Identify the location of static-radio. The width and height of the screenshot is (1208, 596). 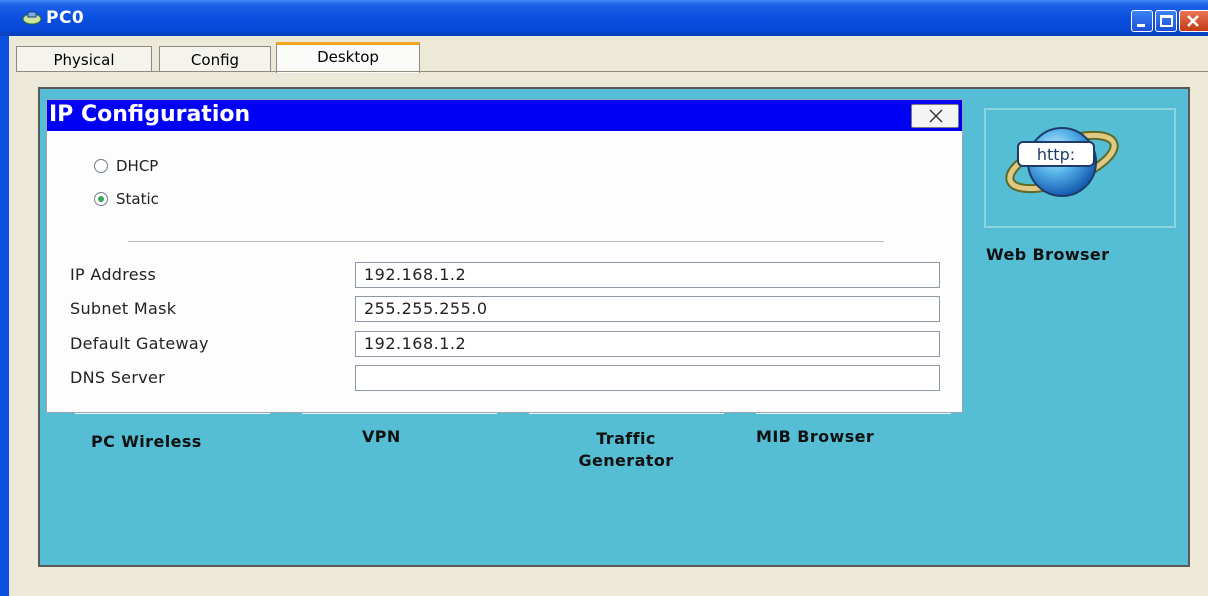
(101, 199).